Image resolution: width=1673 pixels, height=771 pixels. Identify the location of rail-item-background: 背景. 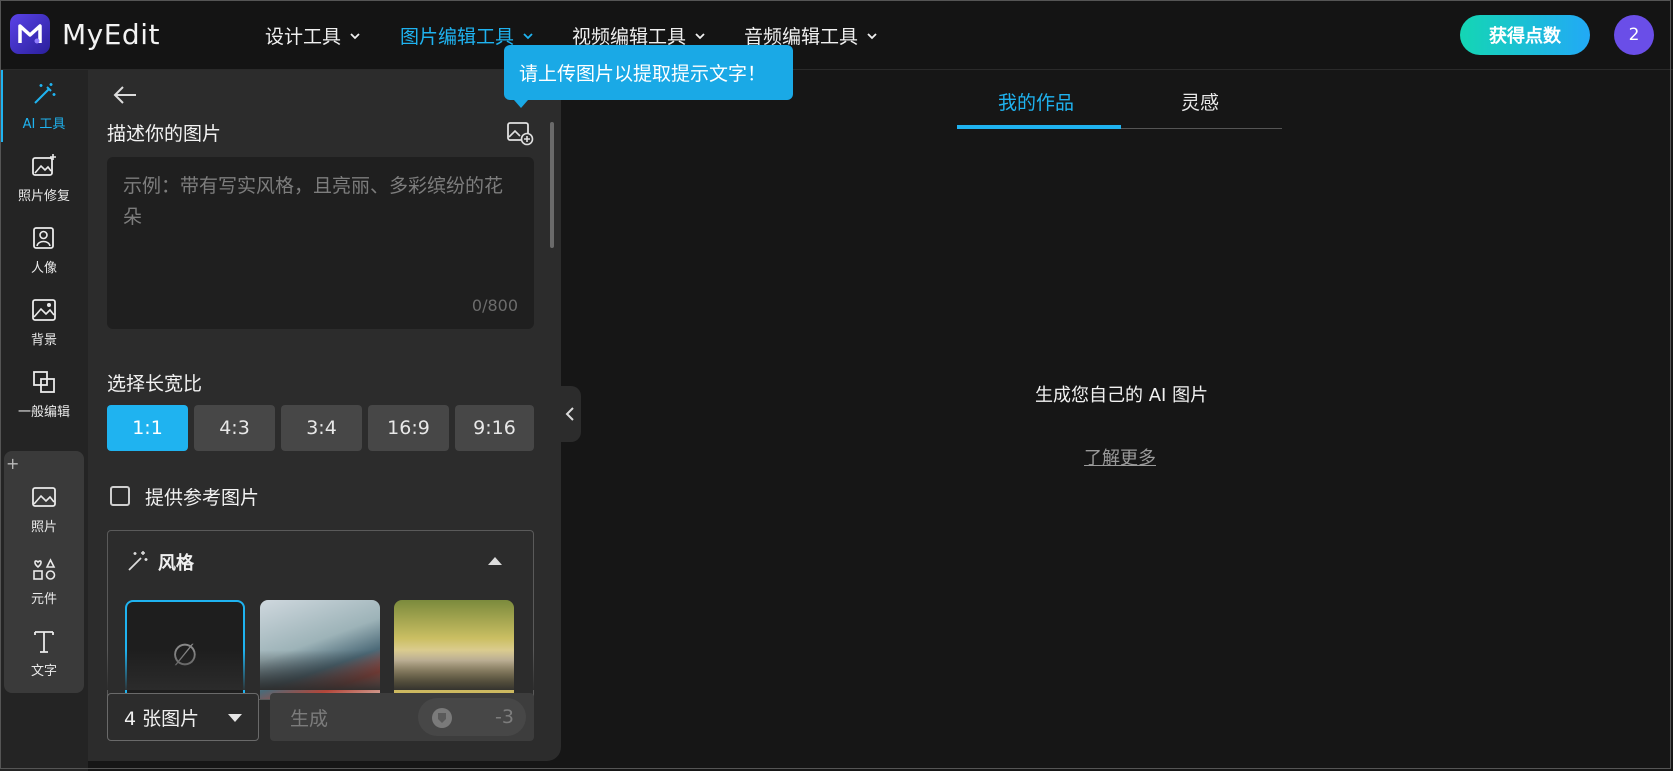
(44, 322).